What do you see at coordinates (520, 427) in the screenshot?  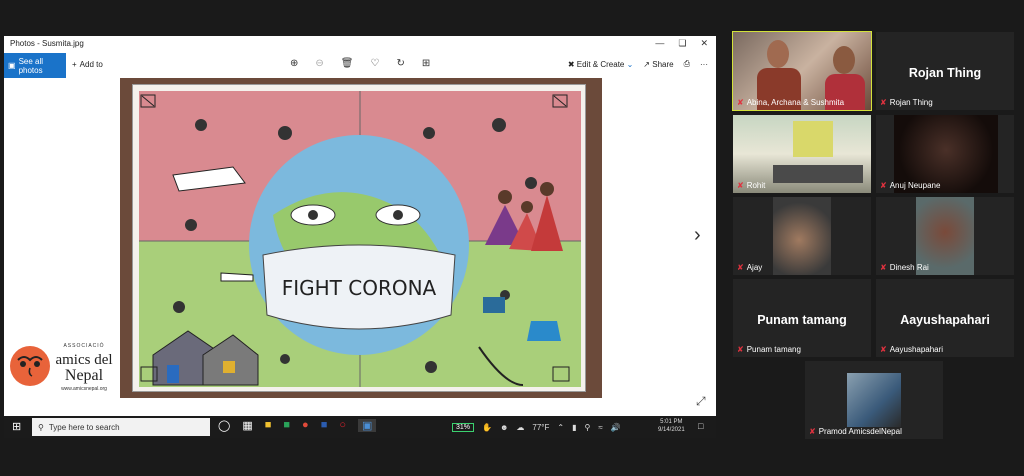 I see `weather-icon: ☁` at bounding box center [520, 427].